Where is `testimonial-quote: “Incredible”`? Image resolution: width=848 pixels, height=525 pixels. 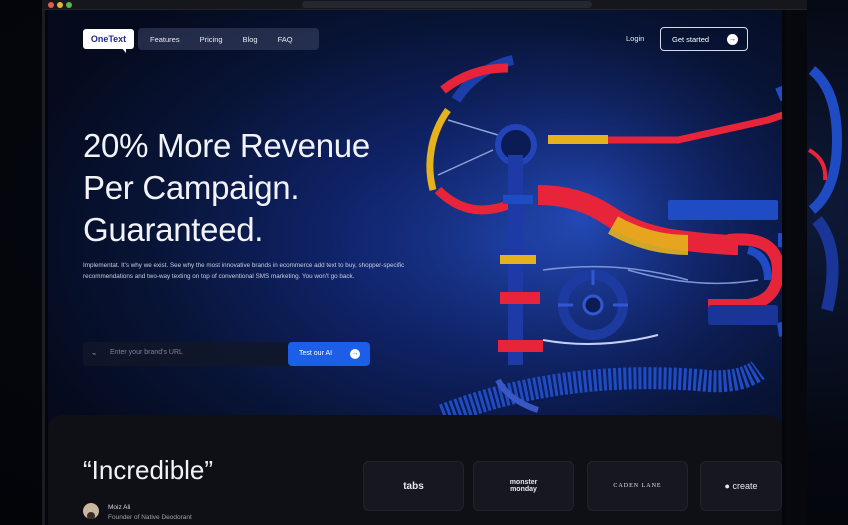
testimonial-quote: “Incredible” is located at coordinates (148, 470).